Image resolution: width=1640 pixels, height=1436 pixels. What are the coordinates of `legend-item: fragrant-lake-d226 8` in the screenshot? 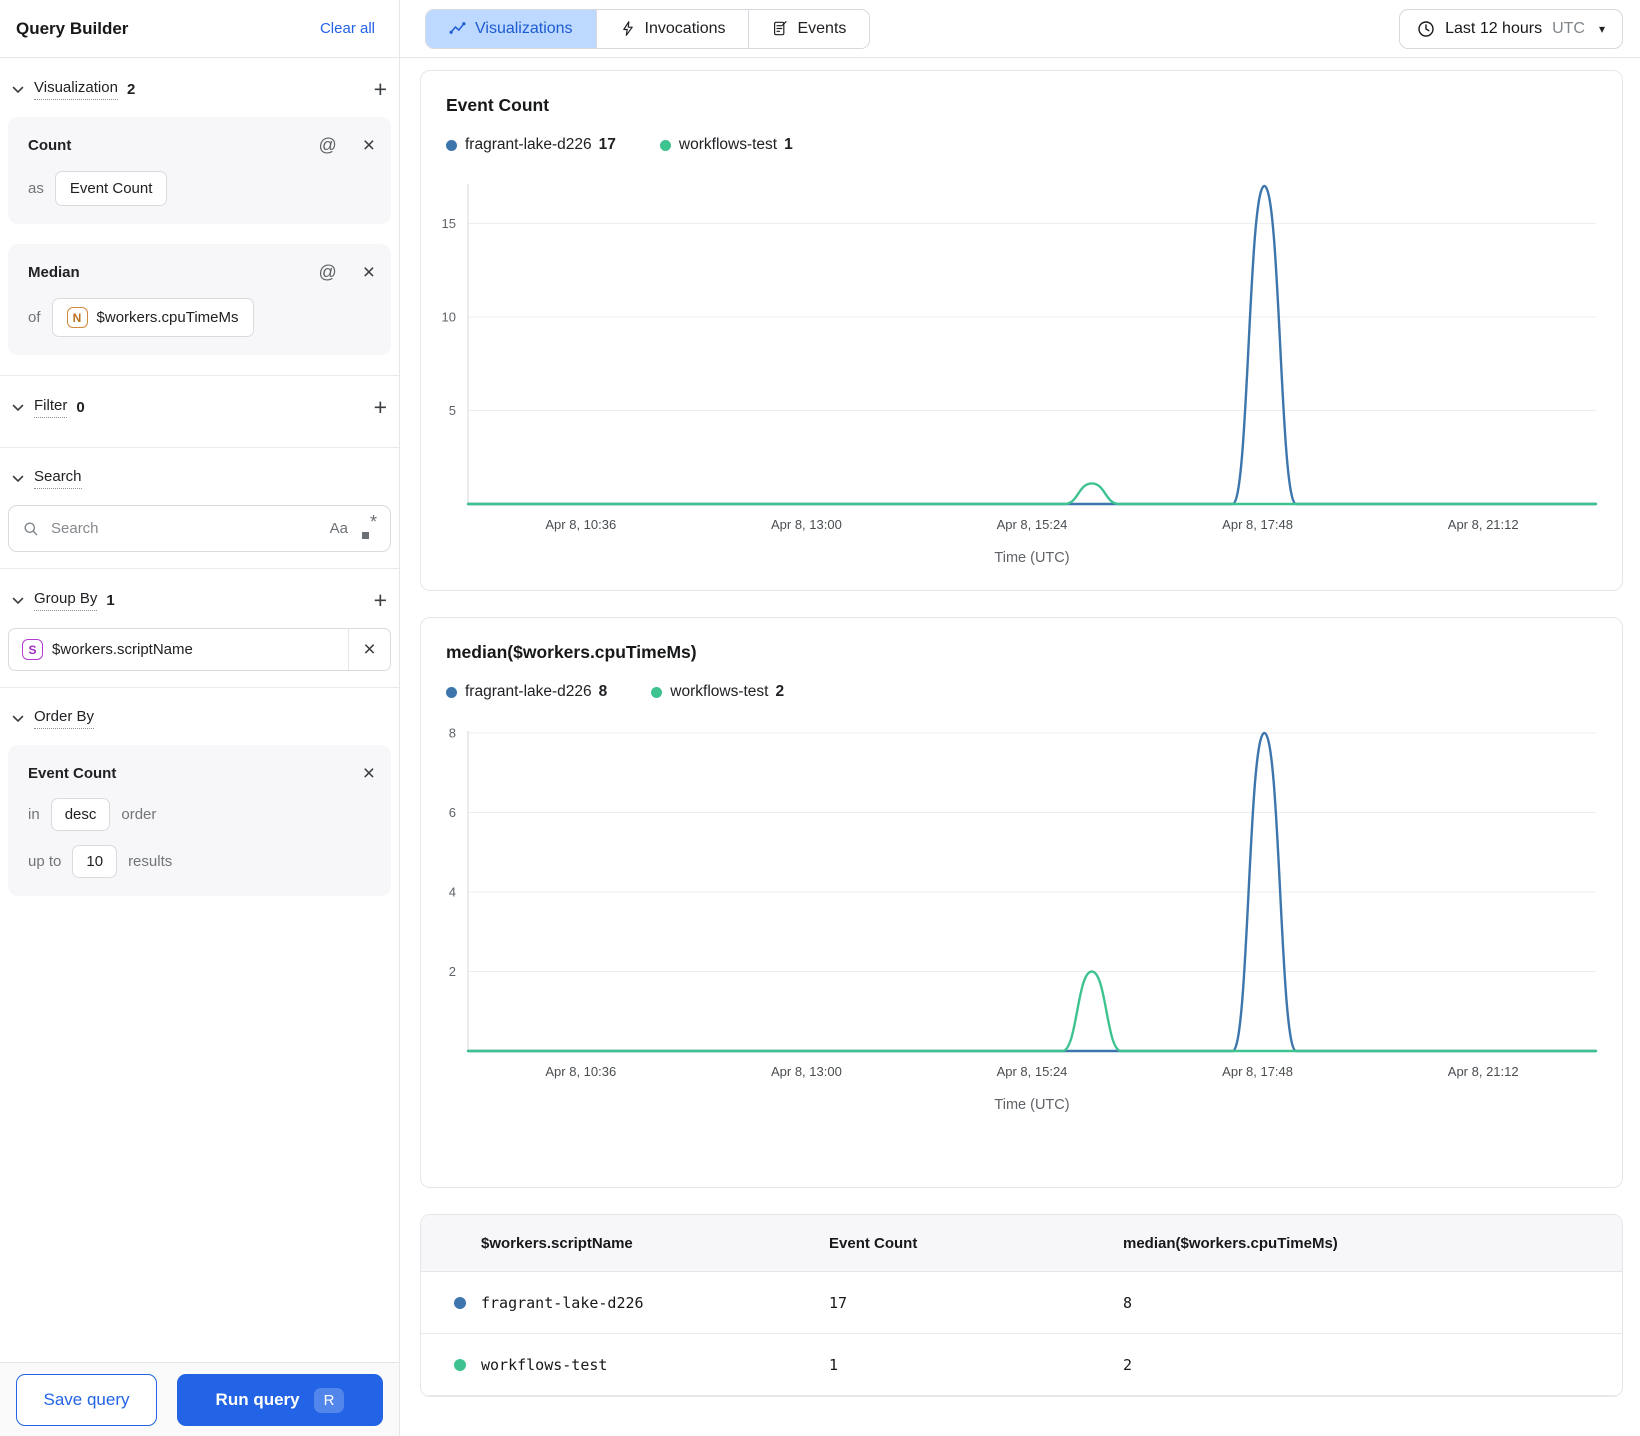 It's located at (526, 692).